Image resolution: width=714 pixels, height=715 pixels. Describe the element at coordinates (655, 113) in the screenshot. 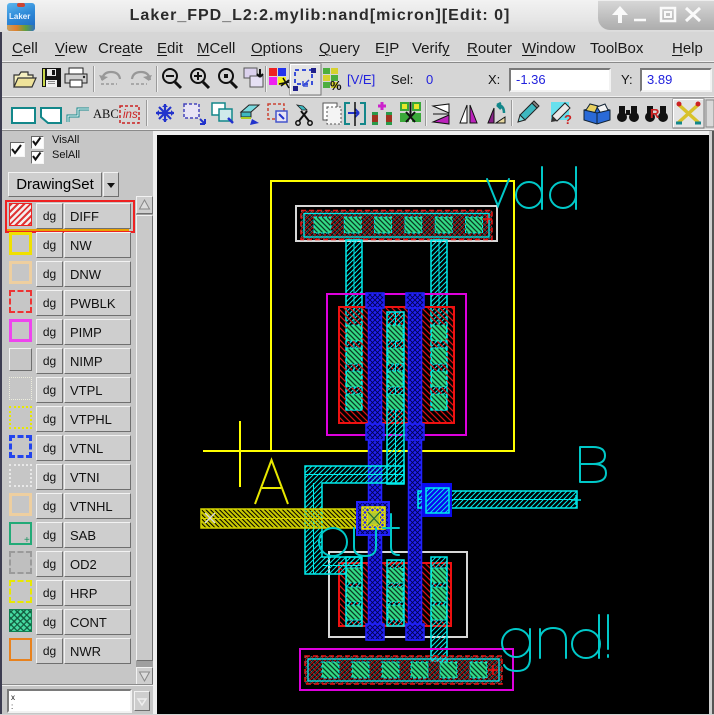

I see `svg-text: R` at that location.